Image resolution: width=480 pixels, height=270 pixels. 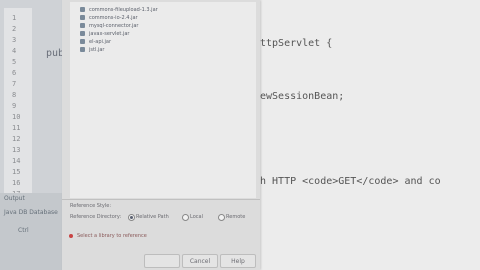 What do you see at coordinates (185, 217) in the screenshot?
I see `radio-local` at bounding box center [185, 217].